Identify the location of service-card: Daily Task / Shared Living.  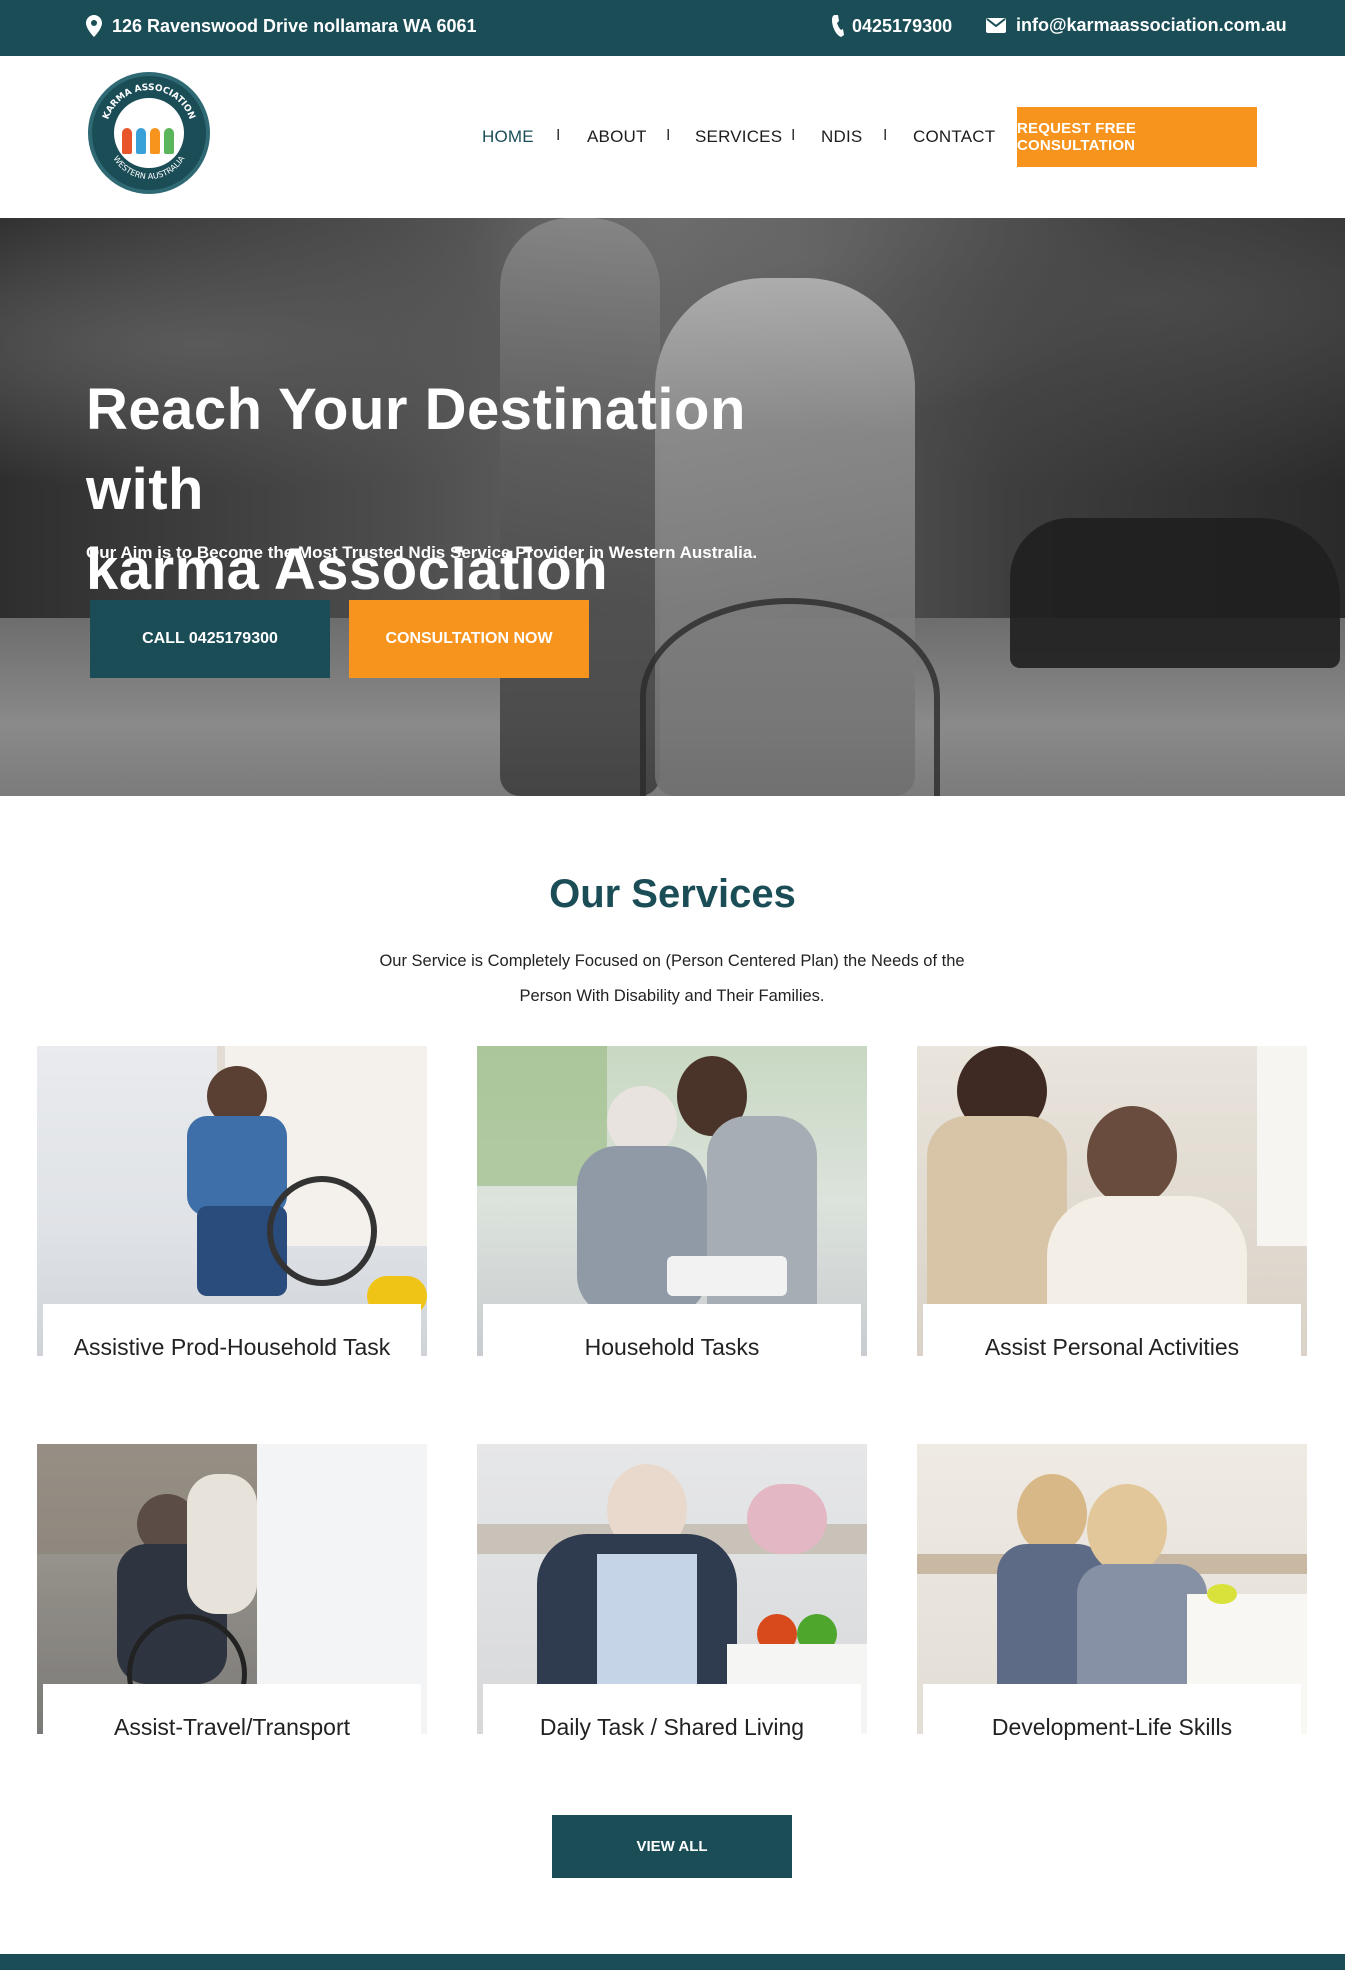
(672, 1592).